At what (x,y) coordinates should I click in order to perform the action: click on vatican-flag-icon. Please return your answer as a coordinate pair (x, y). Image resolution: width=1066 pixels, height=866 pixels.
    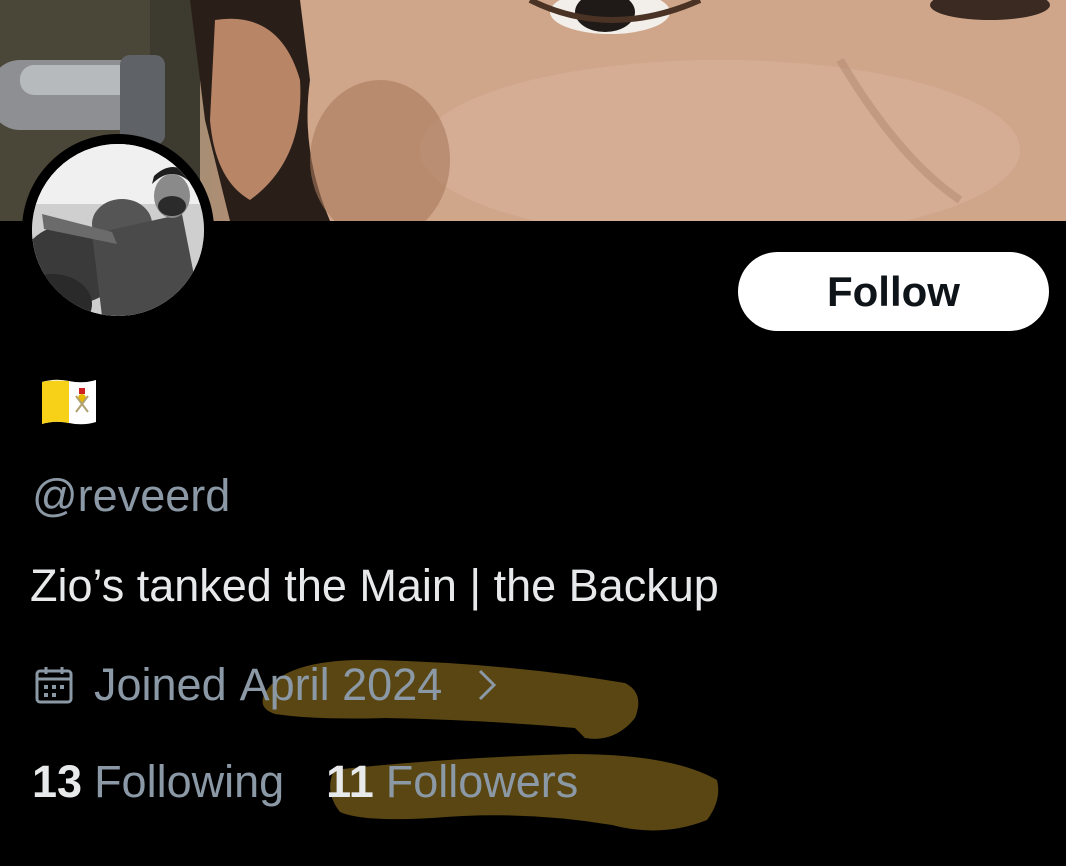
    Looking at the image, I should click on (69, 402).